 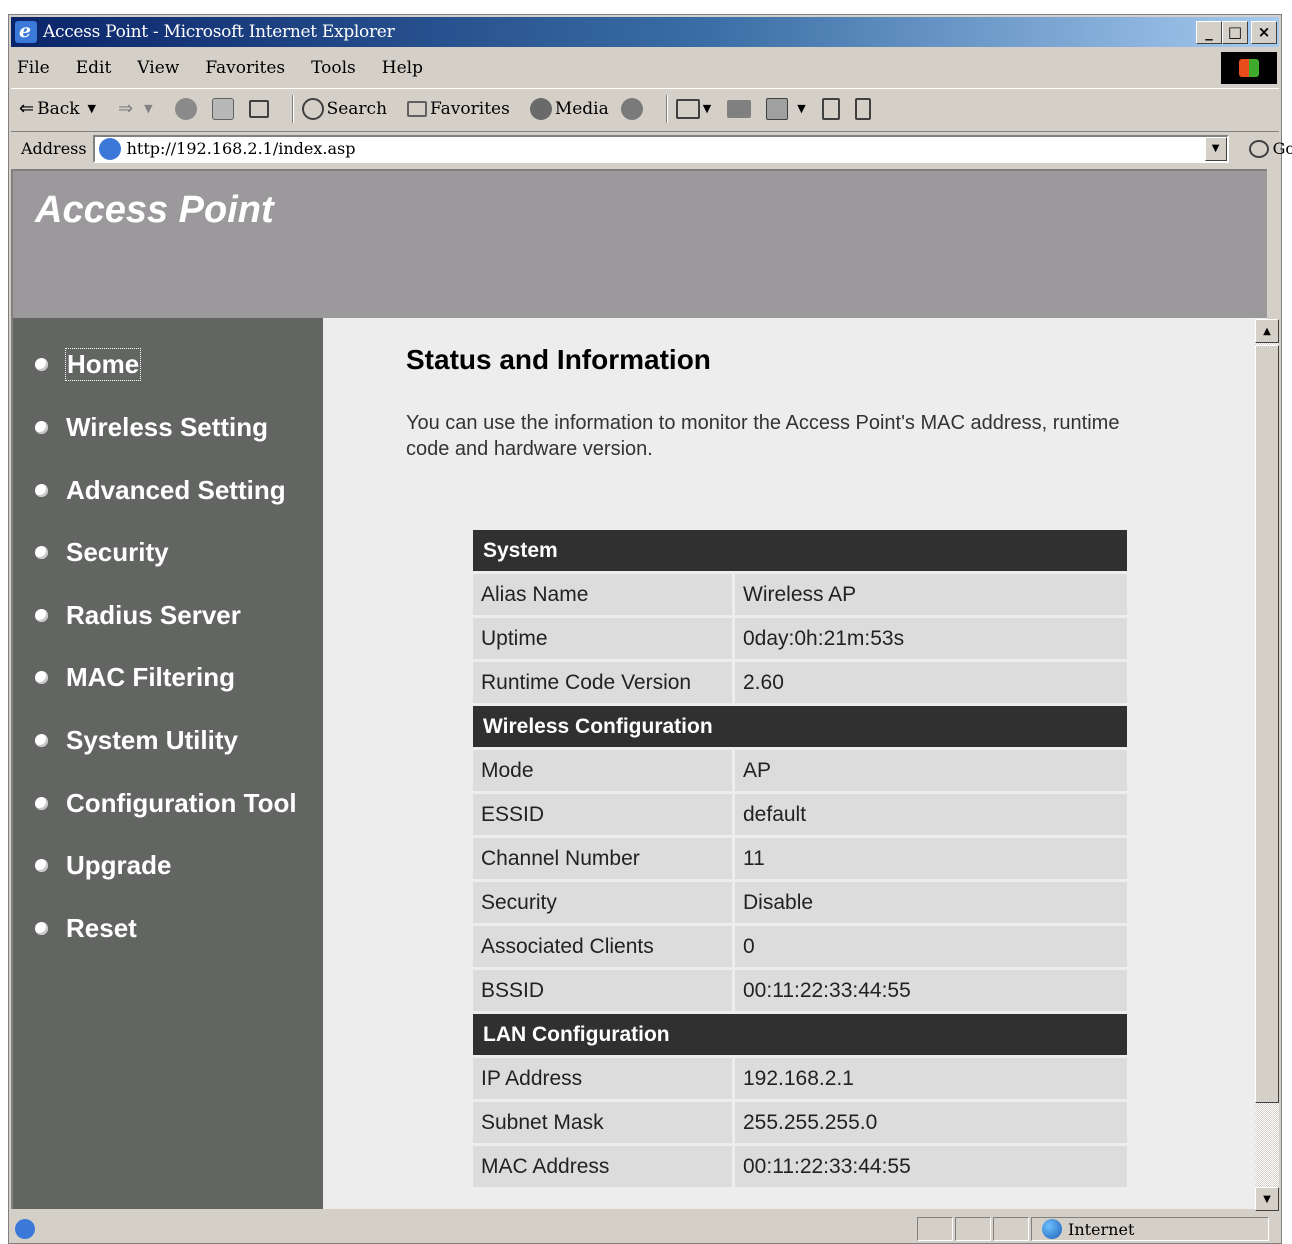 I want to click on row-value: 192.168.2.1, so click(x=931, y=1078).